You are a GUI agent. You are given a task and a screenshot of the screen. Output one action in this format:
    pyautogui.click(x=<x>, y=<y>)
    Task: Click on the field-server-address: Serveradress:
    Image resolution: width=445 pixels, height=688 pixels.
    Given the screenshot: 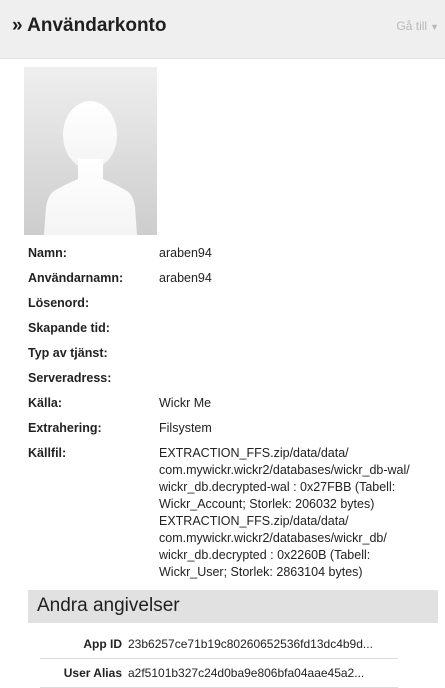 What is the action you would take?
    pyautogui.click(x=233, y=382)
    